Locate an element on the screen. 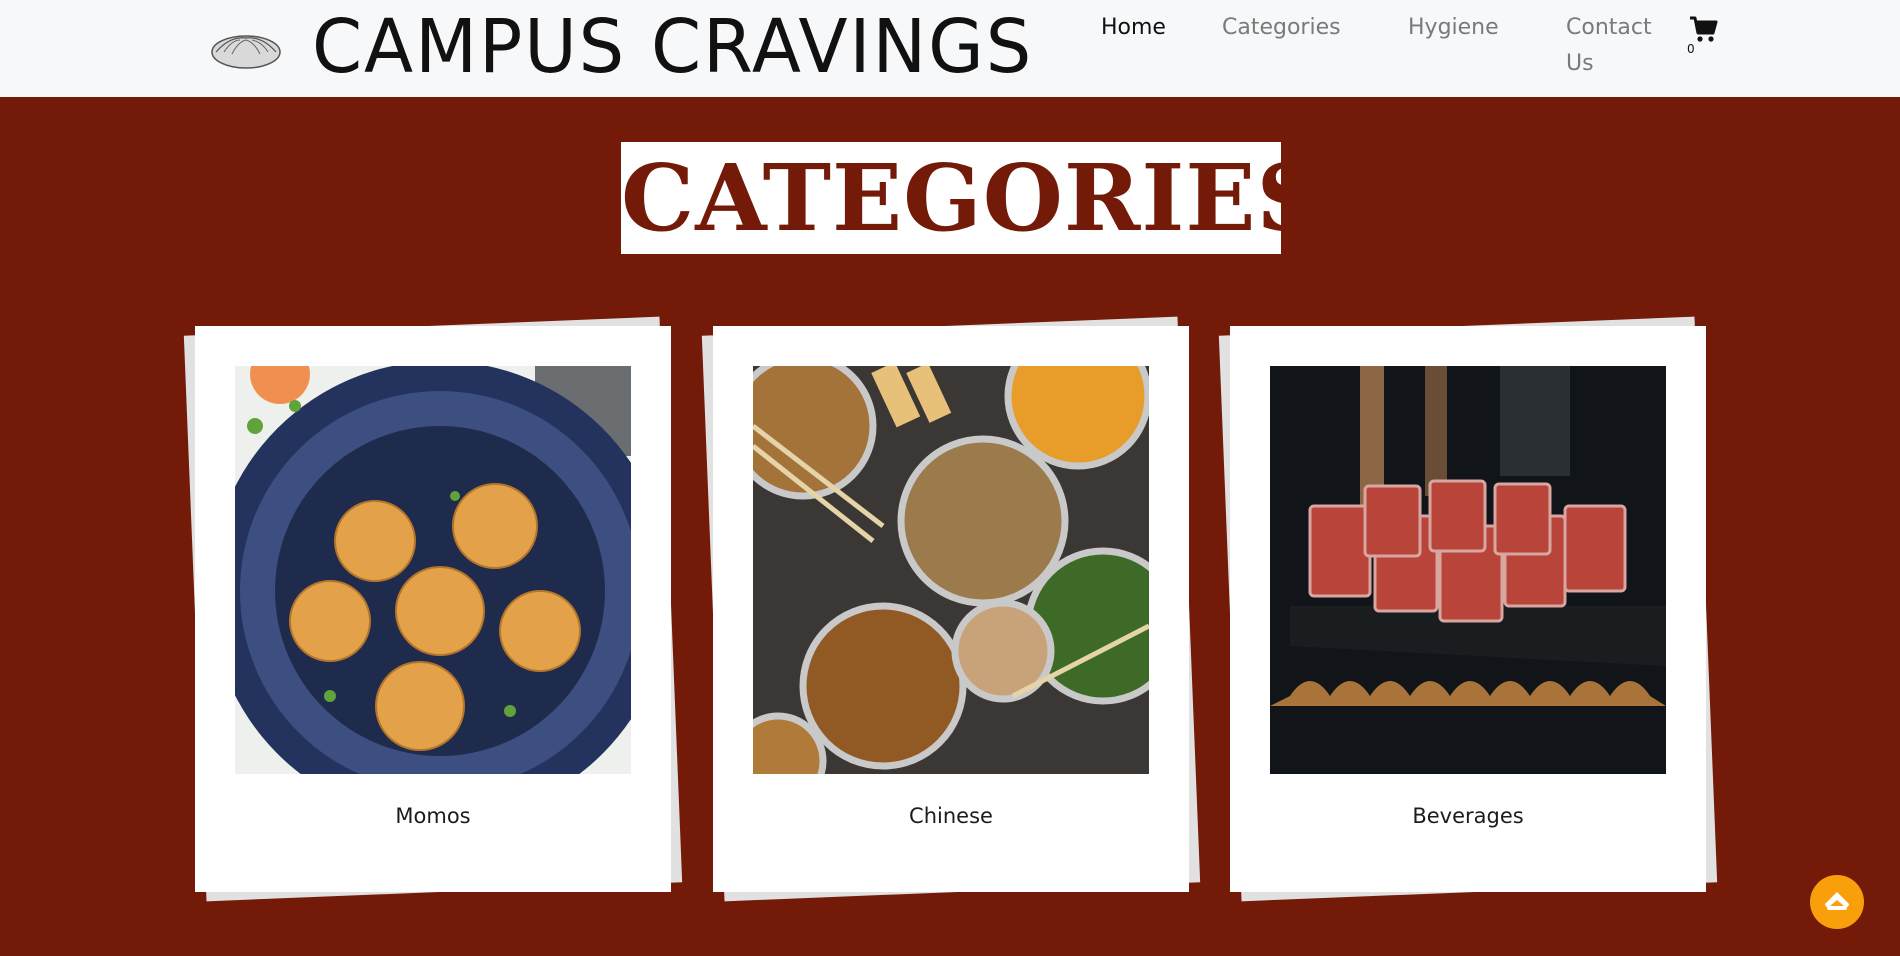 Image resolution: width=1900 pixels, height=956 pixels. scroll-to-top-button is located at coordinates (1837, 902).